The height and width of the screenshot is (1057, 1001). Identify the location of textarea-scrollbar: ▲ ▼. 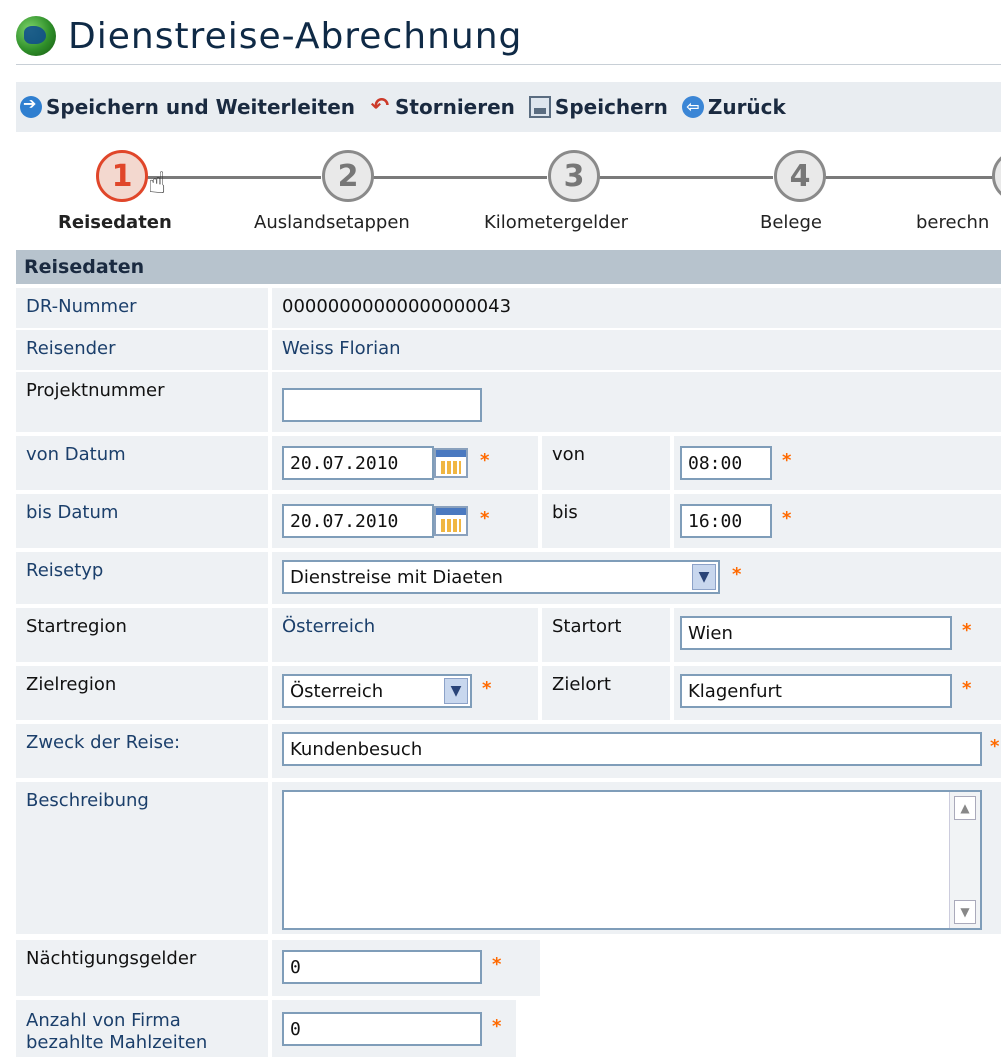
(964, 860).